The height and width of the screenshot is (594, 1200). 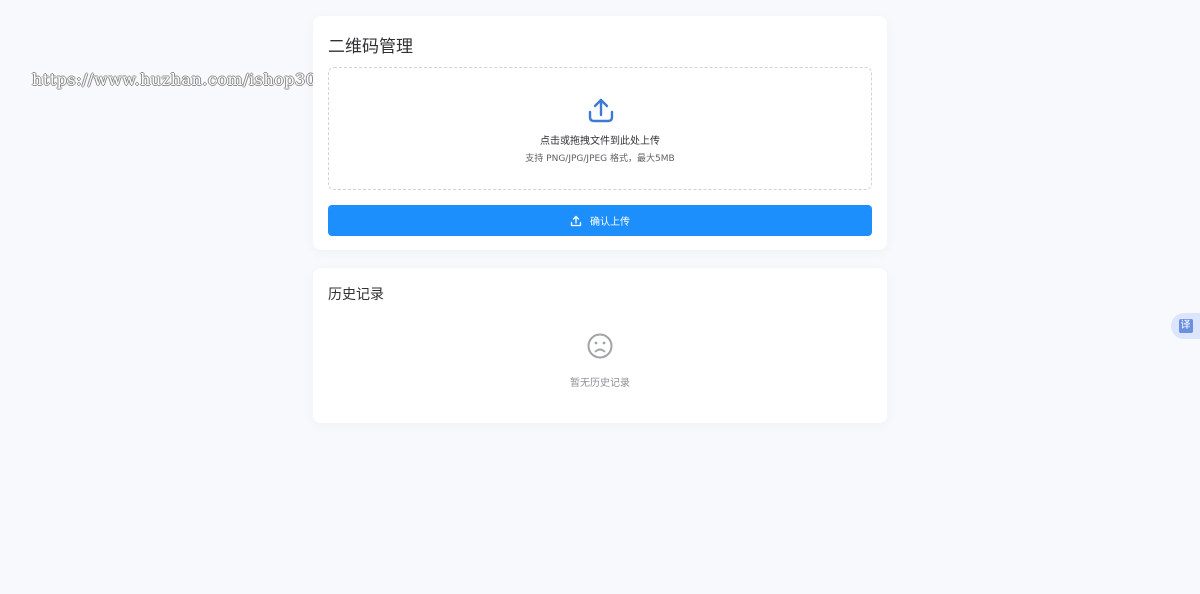 I want to click on translate-widget: 译, so click(x=1185, y=326).